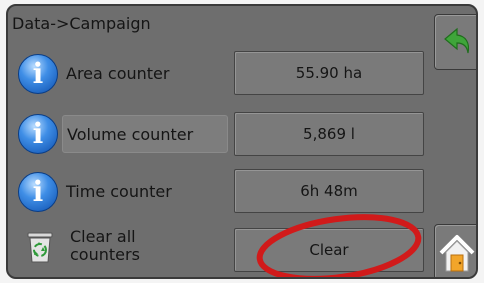  What do you see at coordinates (329, 250) in the screenshot?
I see `clear-button: Clear` at bounding box center [329, 250].